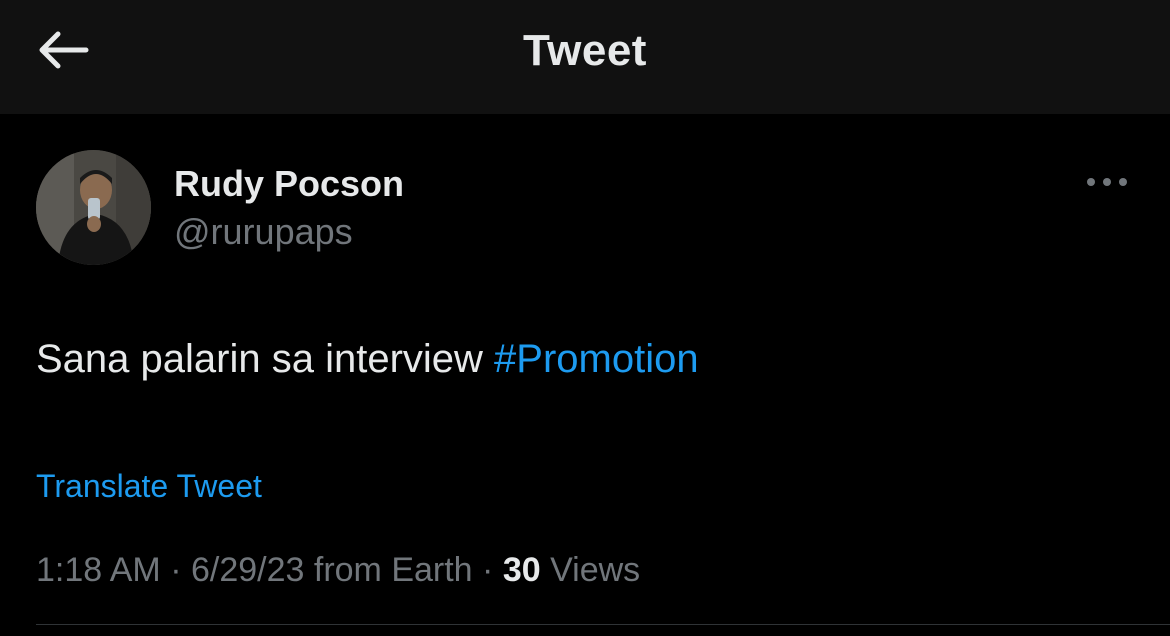 This screenshot has height=636, width=1170. Describe the element at coordinates (263, 232) in the screenshot. I see `author-handle: @rurupaps` at that location.